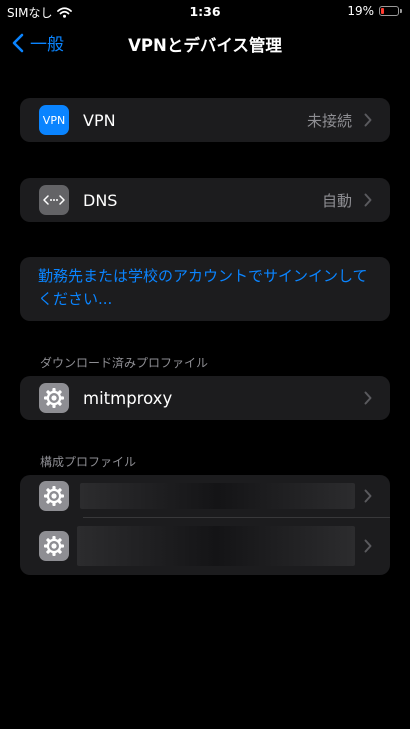 The width and height of the screenshot is (410, 729). I want to click on dns-row: DNS 自動, so click(205, 200).